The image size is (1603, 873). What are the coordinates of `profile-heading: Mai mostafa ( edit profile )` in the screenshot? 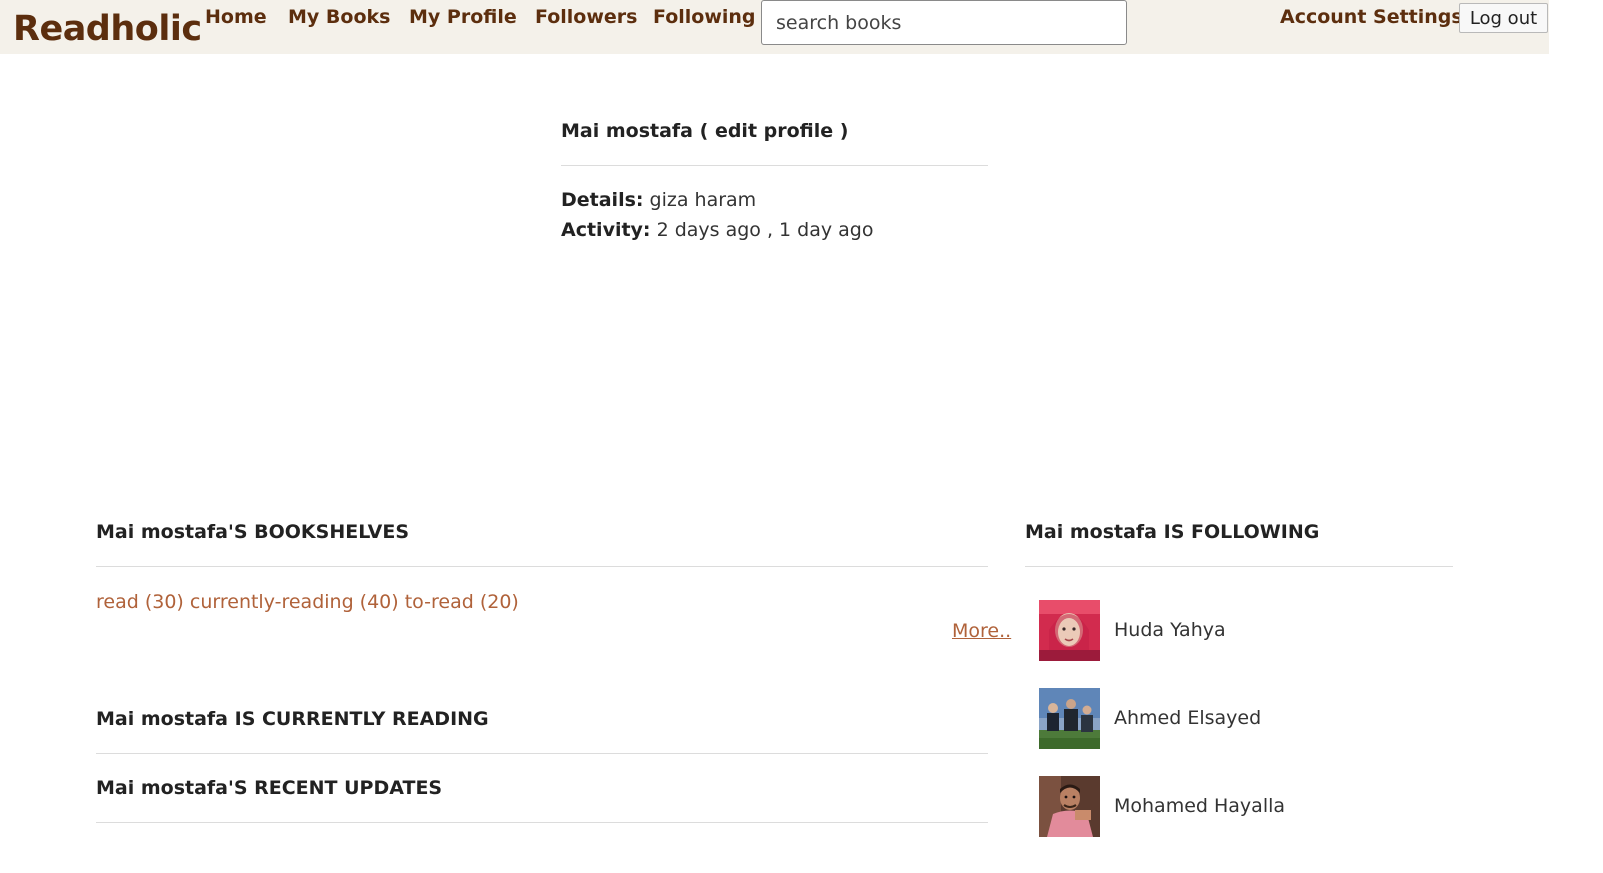 It's located at (704, 131).